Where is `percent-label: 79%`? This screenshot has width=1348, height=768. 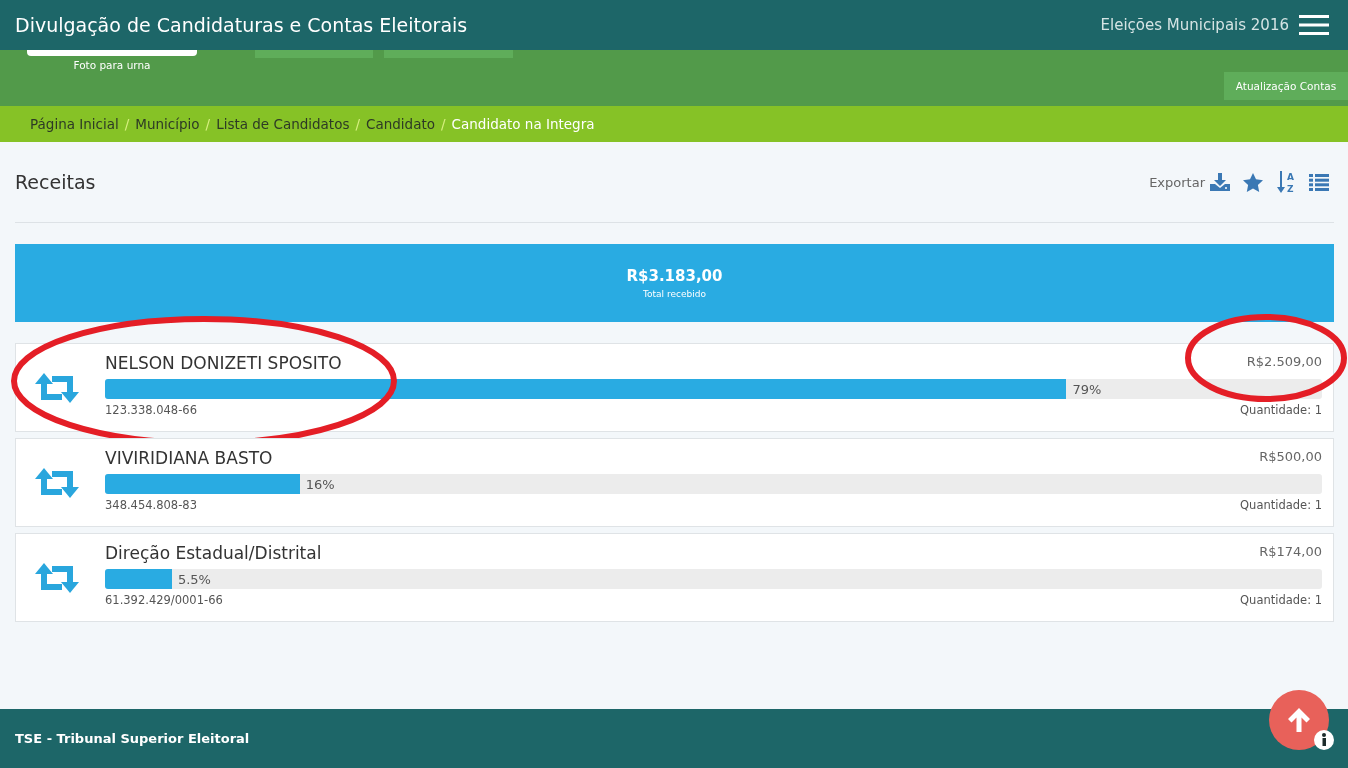
percent-label: 79% is located at coordinates (1087, 389).